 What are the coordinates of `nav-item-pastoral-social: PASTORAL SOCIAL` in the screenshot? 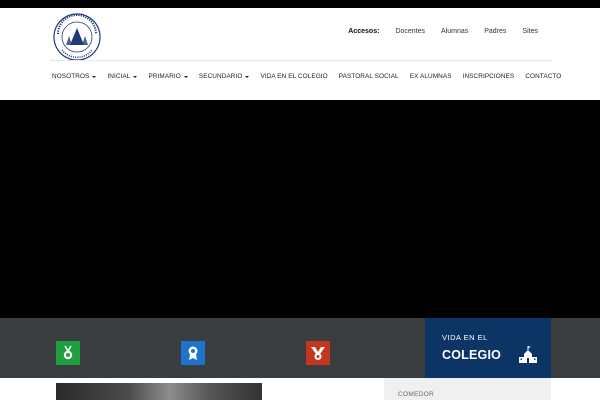 It's located at (369, 76).